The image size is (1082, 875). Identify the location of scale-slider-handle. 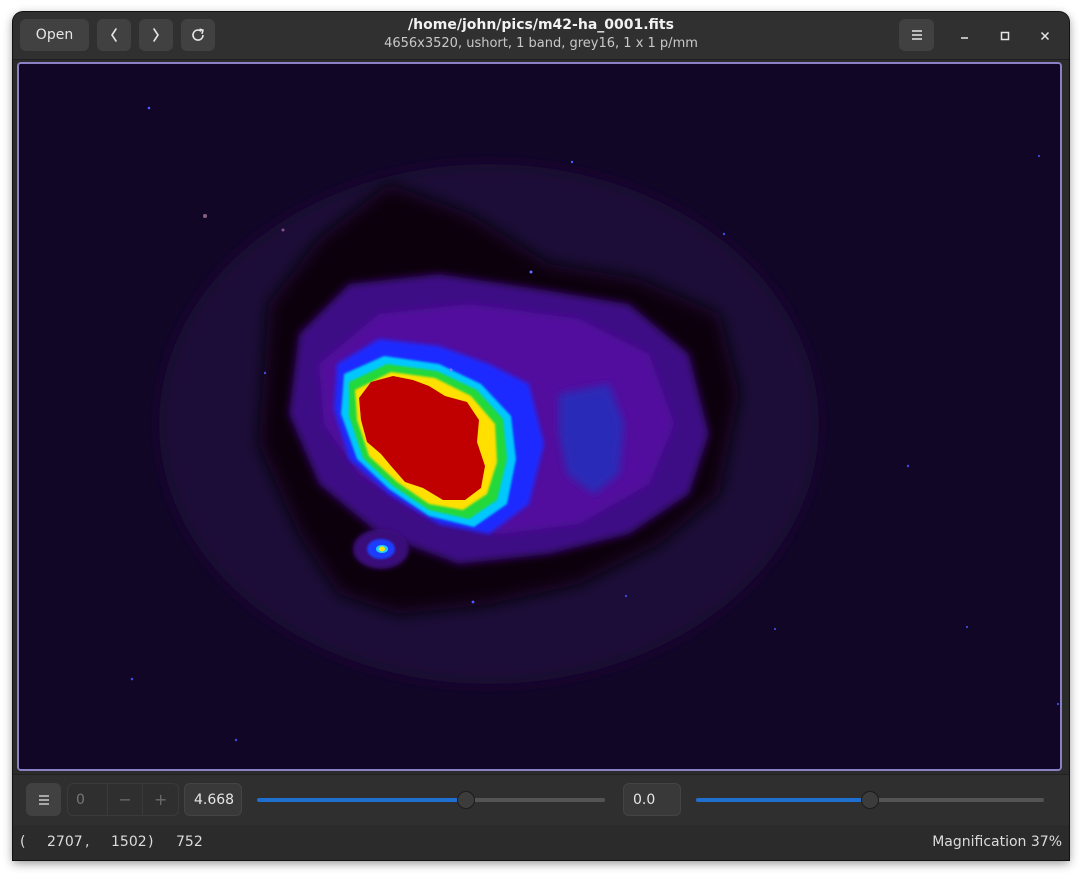
(465, 800).